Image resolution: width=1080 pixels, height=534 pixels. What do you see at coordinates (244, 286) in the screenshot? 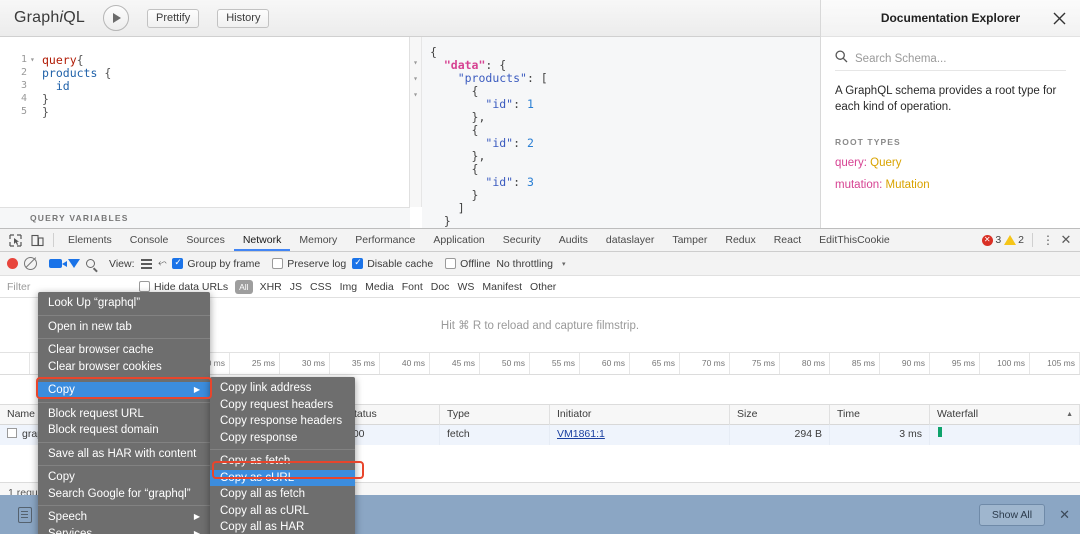
I see `filter-type-all: All` at bounding box center [244, 286].